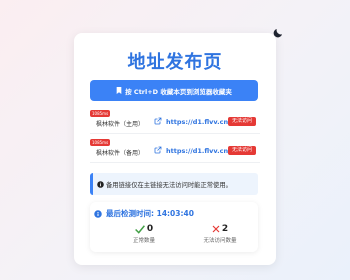  Describe the element at coordinates (120, 153) in the screenshot. I see `mirror-name: 枫林软件（备用）` at that location.